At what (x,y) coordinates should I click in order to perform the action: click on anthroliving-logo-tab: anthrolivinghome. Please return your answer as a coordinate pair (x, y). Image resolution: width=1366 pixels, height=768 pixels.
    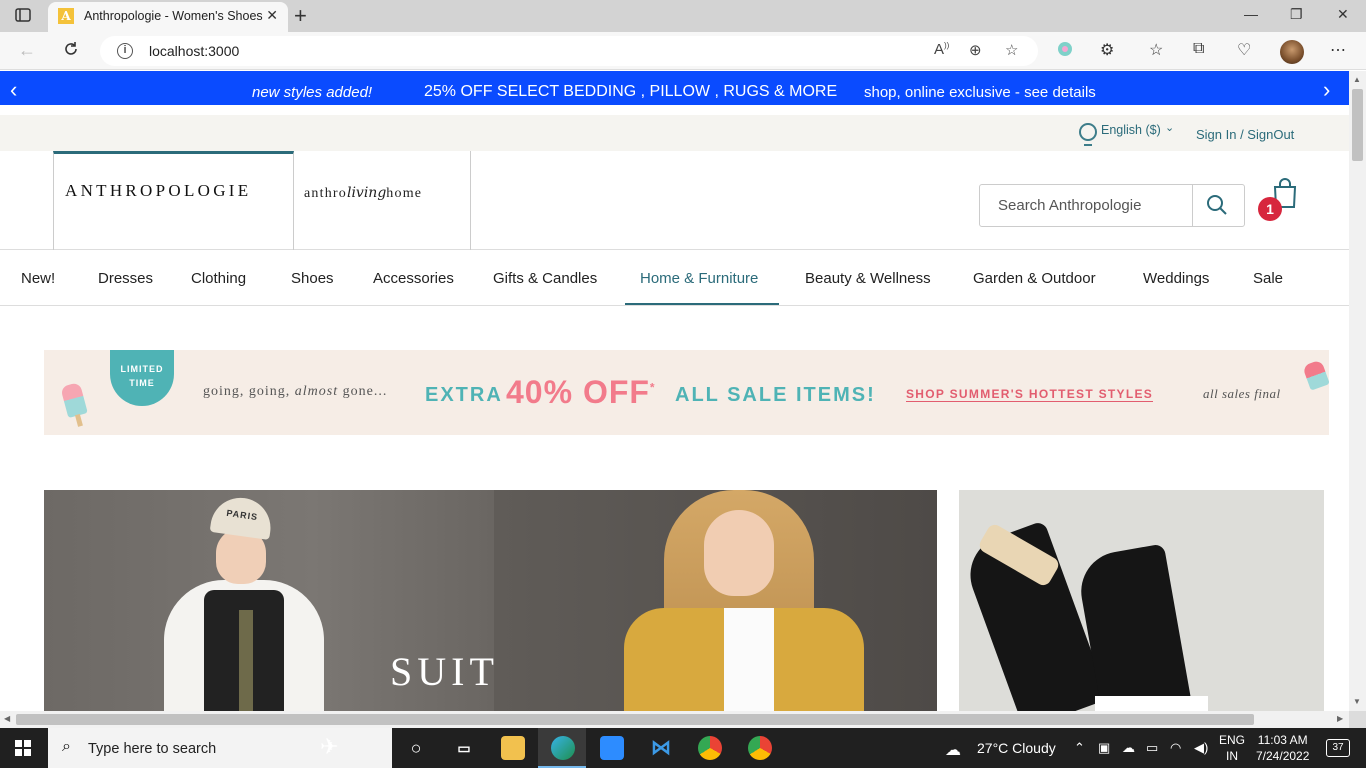
    Looking at the image, I should click on (382, 200).